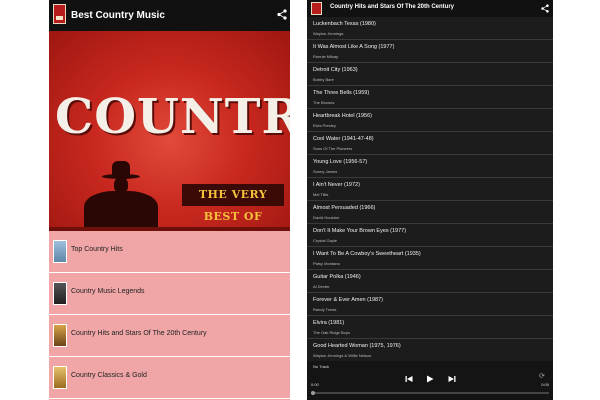 The height and width of the screenshot is (400, 600). I want to click on song-title: Detroit City (1963), so click(335, 70).